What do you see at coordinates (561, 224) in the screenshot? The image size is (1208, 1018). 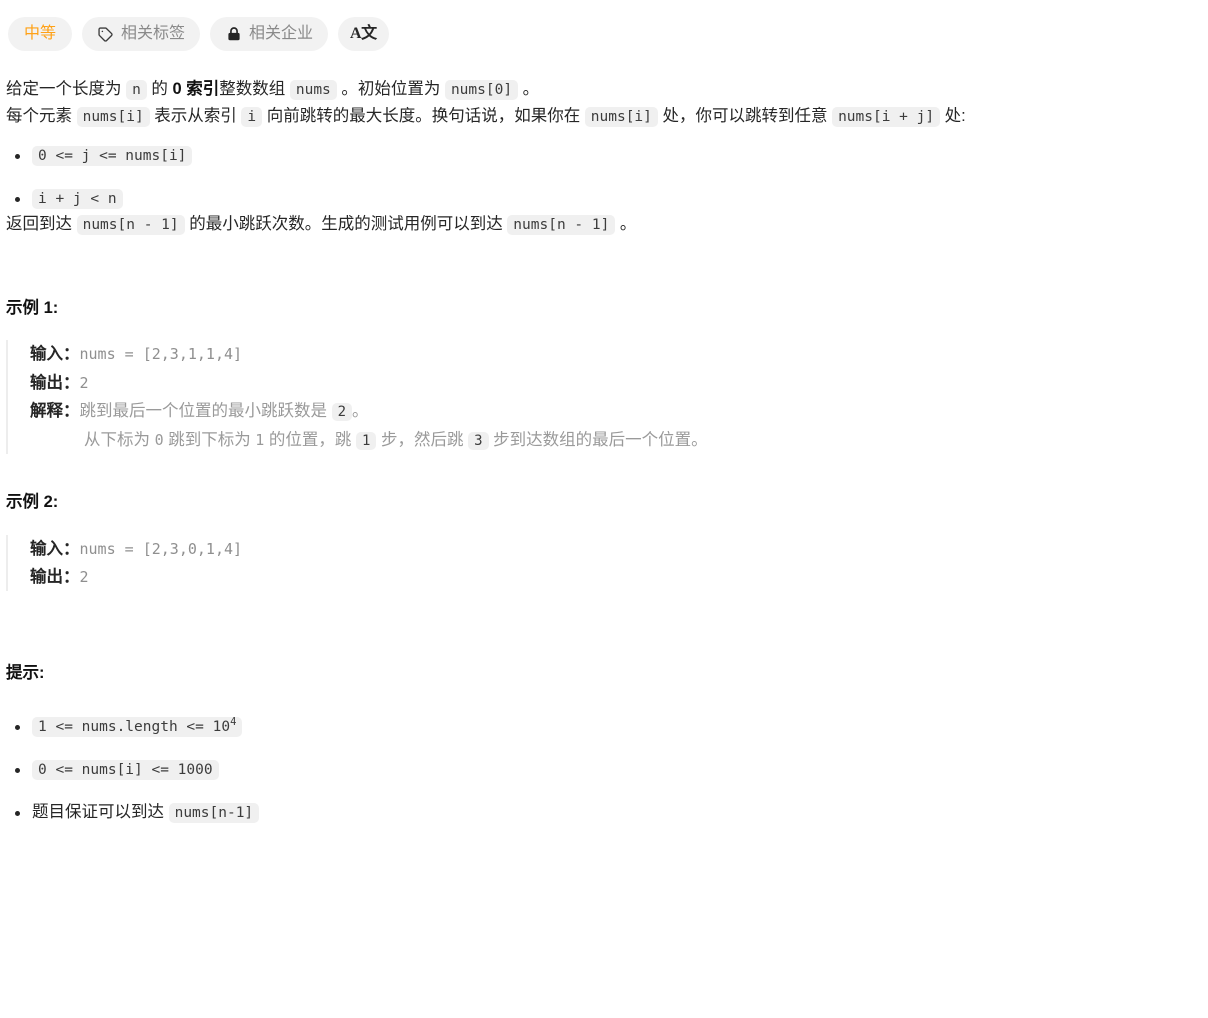 I see `code-nums-n-1-2: nums[n - 1]` at bounding box center [561, 224].